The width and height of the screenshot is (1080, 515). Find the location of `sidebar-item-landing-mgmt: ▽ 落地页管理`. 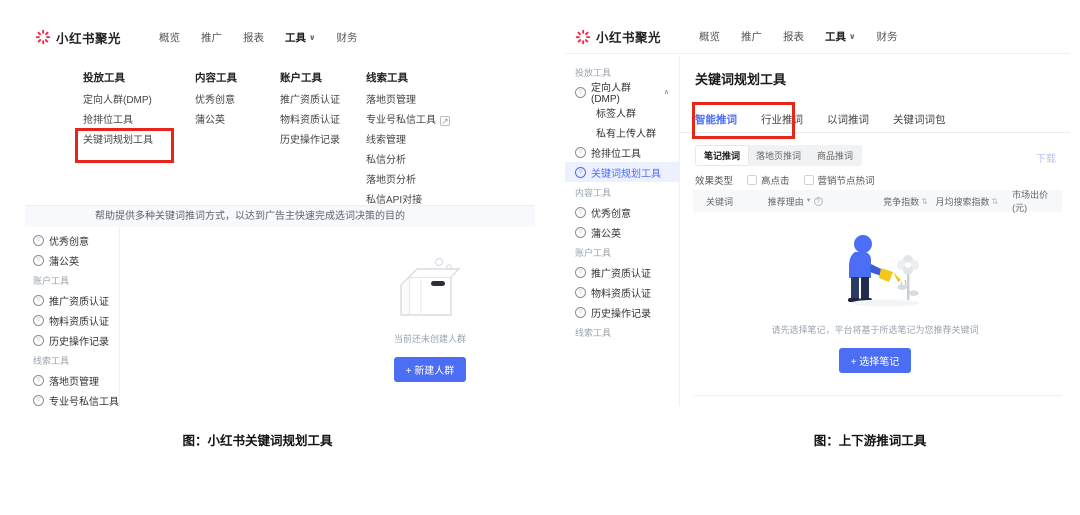

sidebar-item-landing-mgmt: ▽ 落地页管理 is located at coordinates (74, 380).